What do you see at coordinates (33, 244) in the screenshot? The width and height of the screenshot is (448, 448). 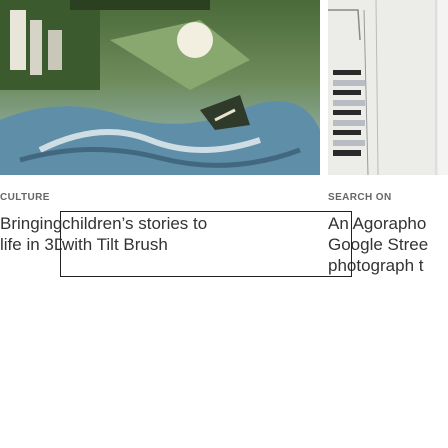 I see `headline-line: life in 3D` at bounding box center [33, 244].